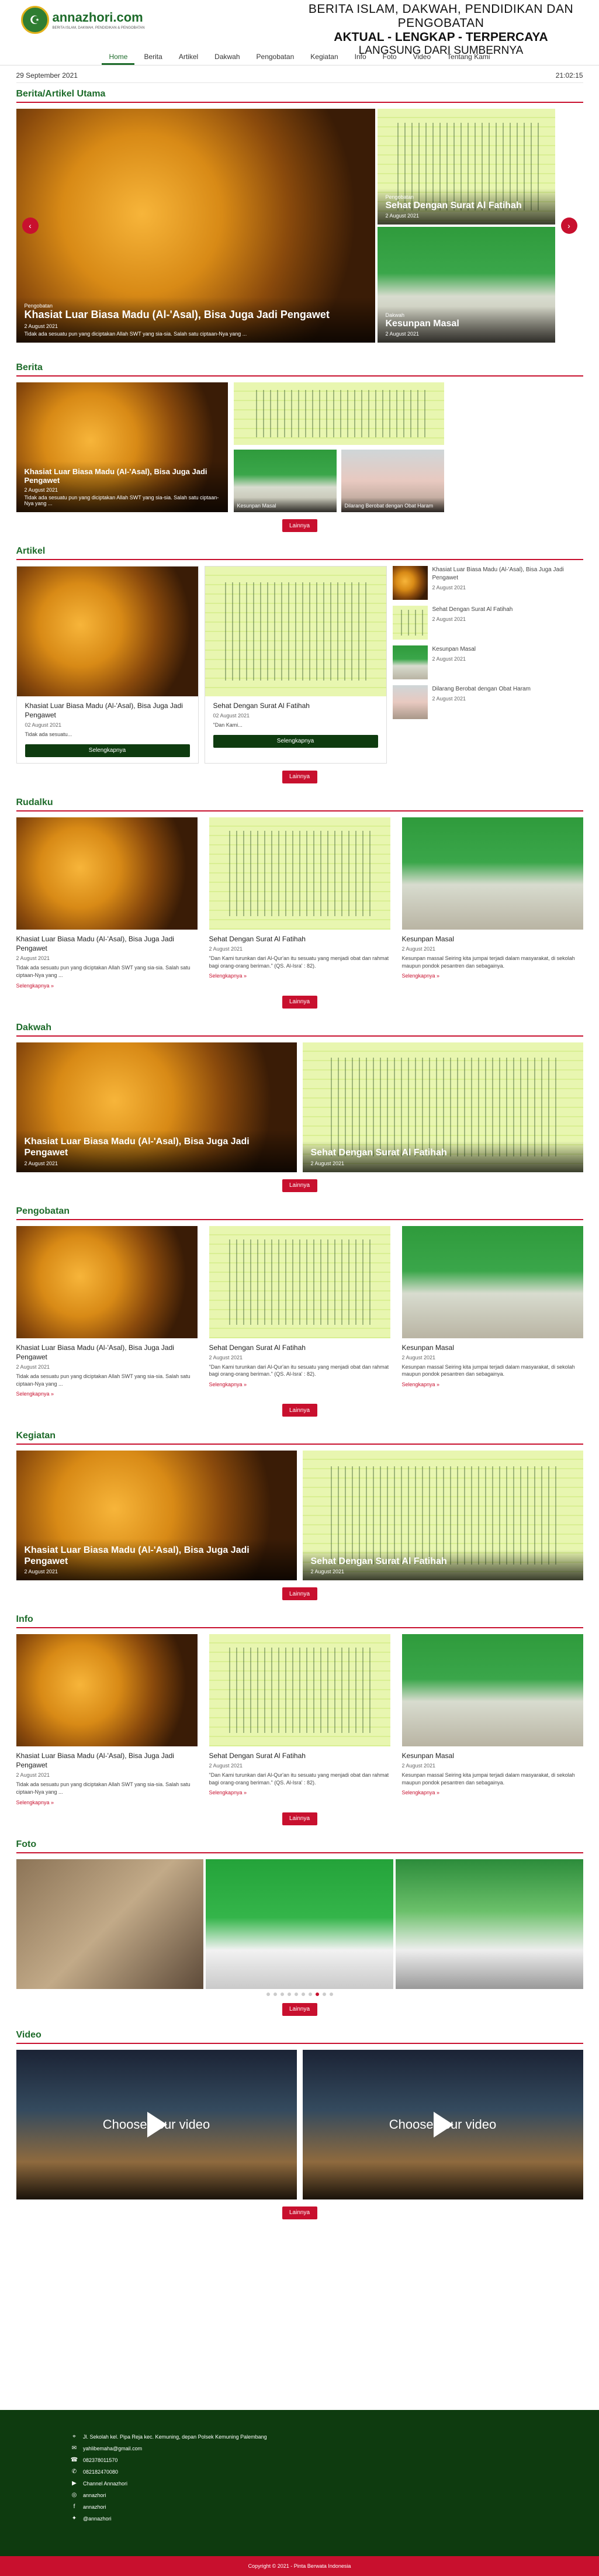 This screenshot has height=2576, width=599. Describe the element at coordinates (299, 1385) in the screenshot. I see `pengobatan-card-2-readmore: Selengkapnya »` at that location.